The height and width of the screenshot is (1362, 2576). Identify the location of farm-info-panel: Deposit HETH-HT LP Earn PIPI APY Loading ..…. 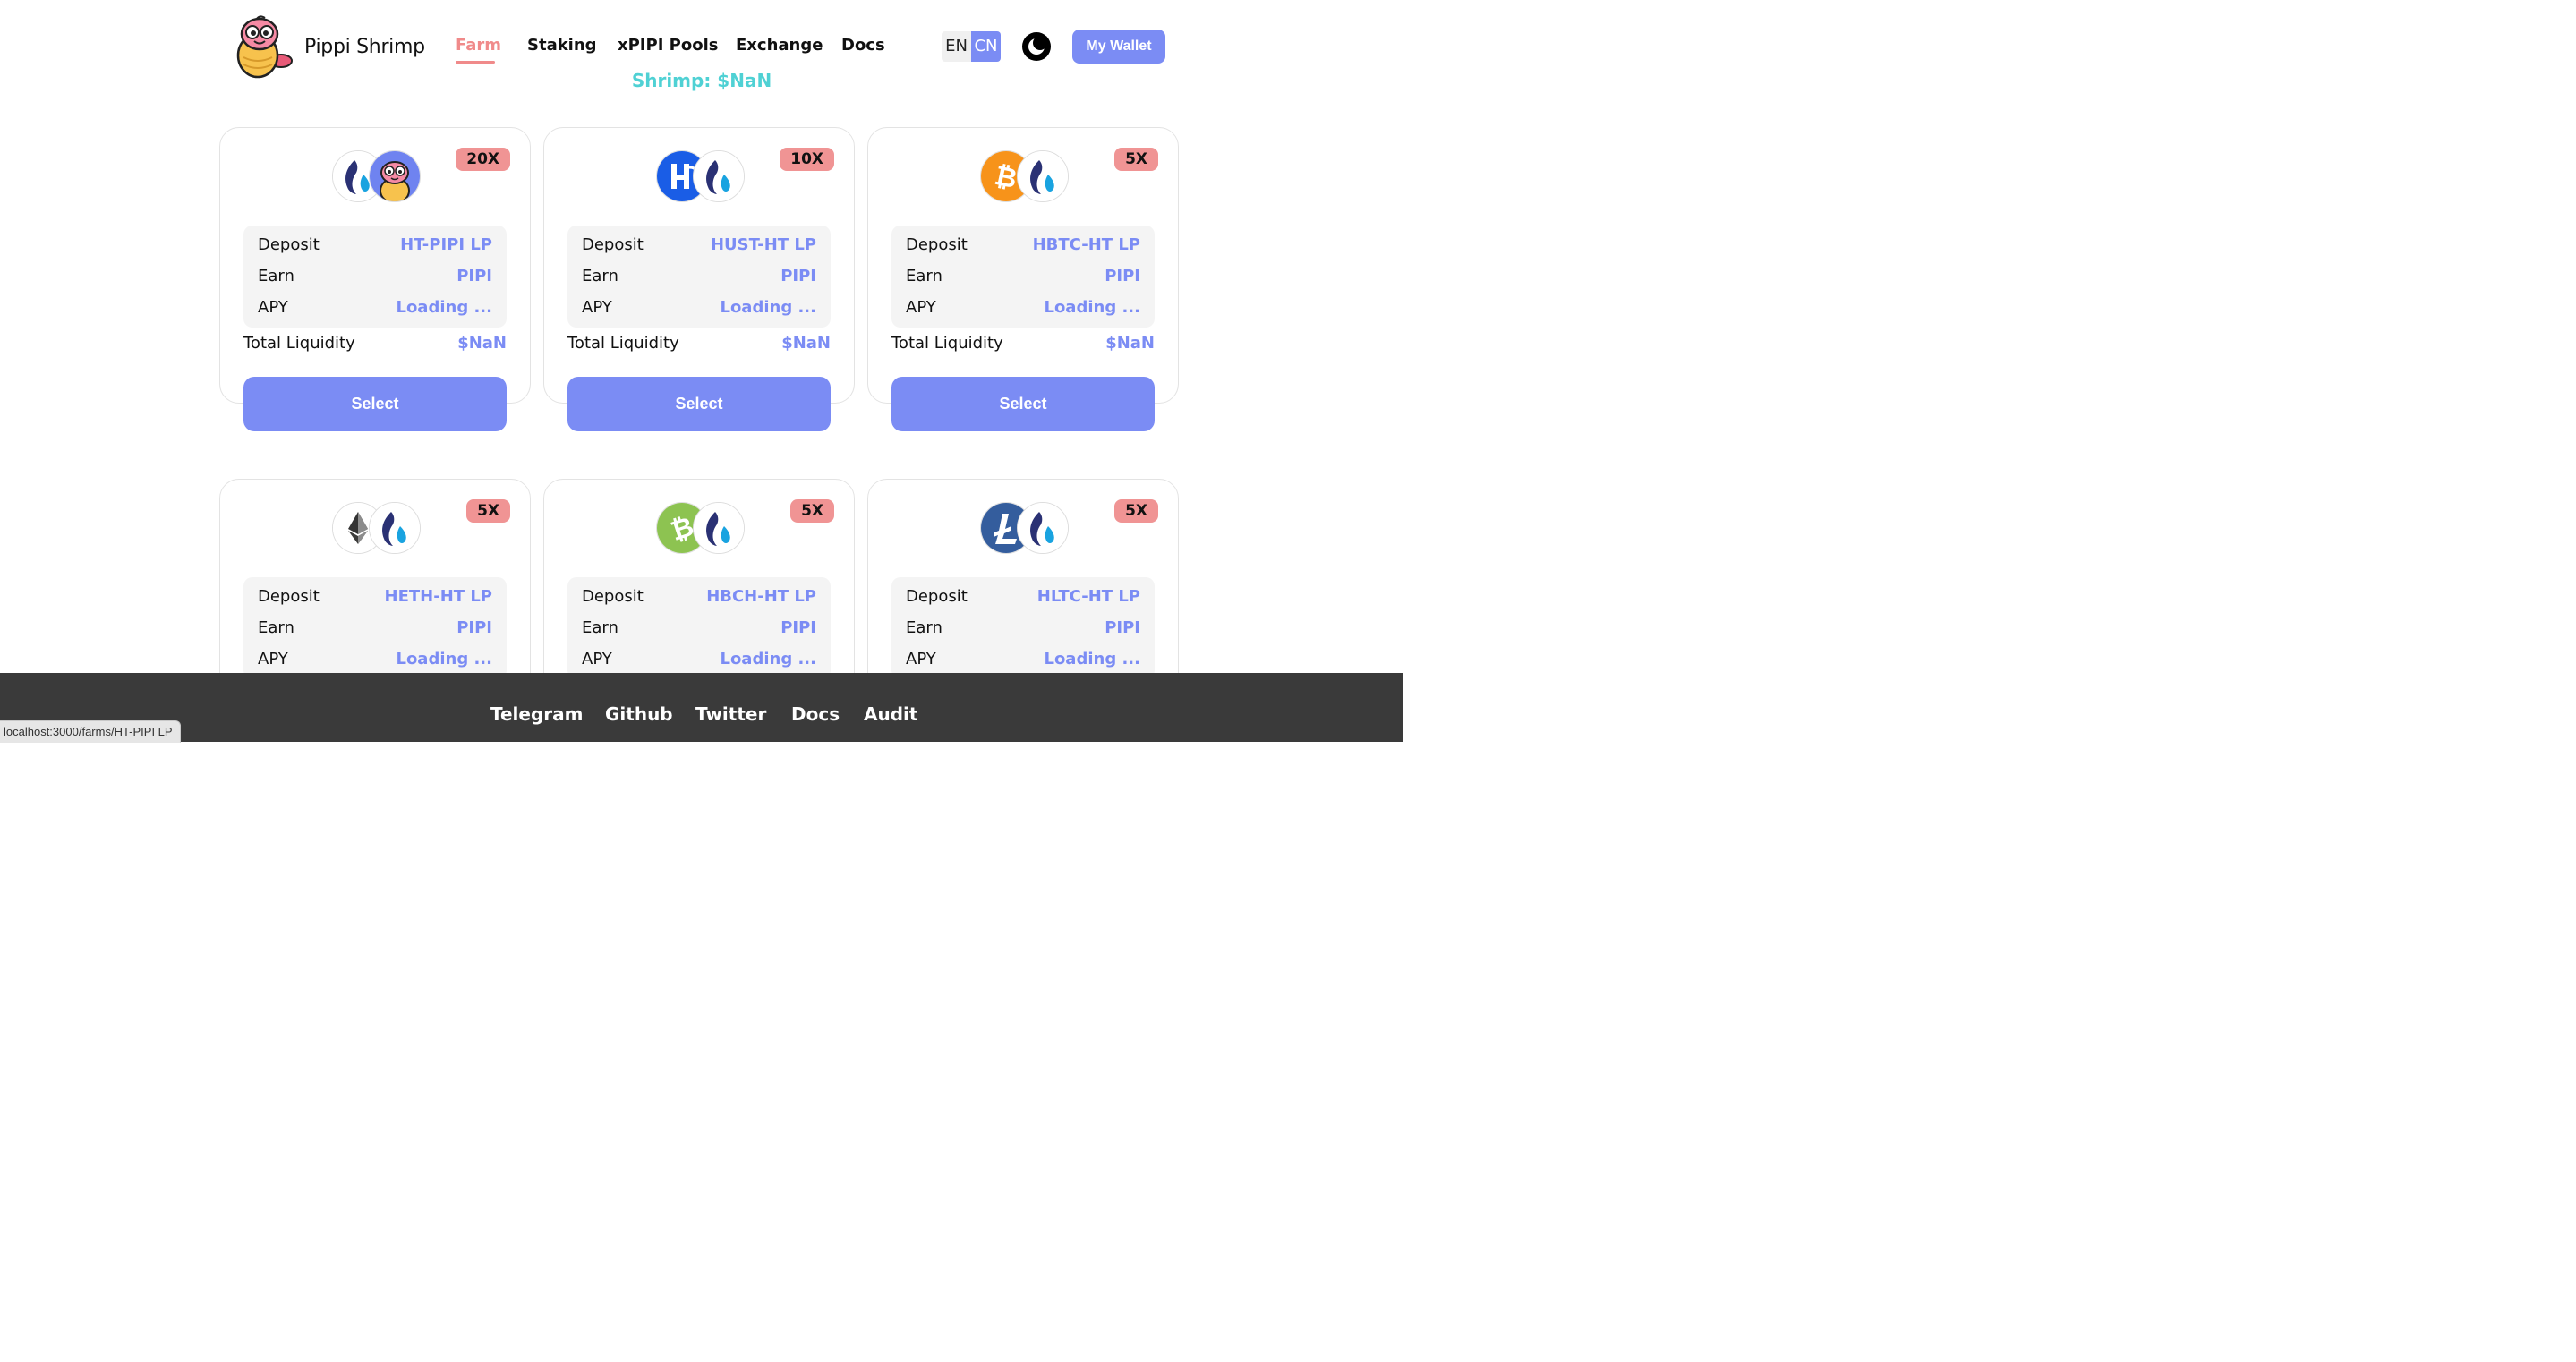
(375, 628).